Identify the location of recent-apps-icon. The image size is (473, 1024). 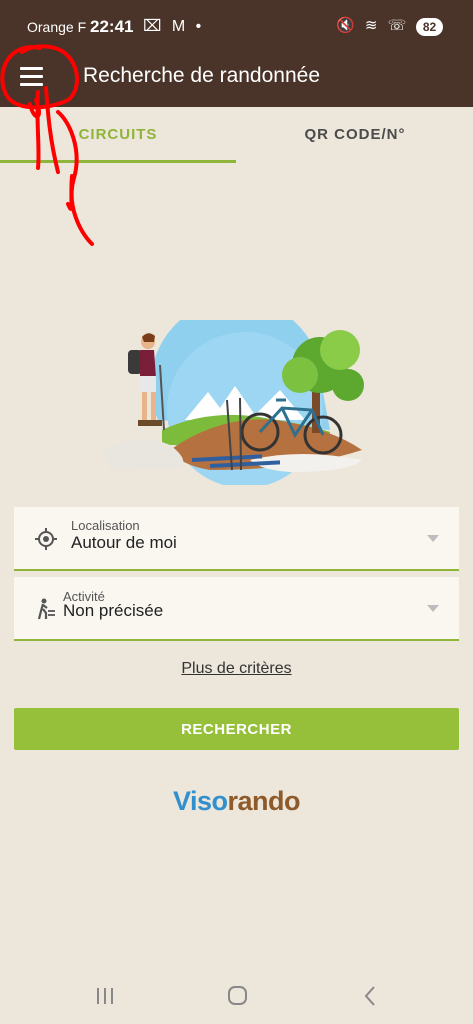
(105, 996).